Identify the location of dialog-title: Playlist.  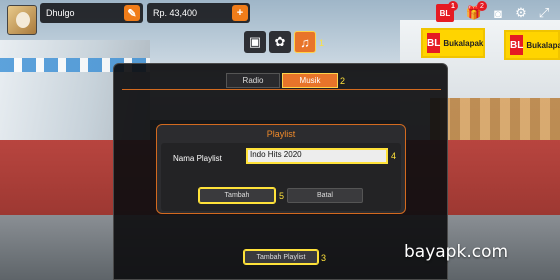
(281, 134).